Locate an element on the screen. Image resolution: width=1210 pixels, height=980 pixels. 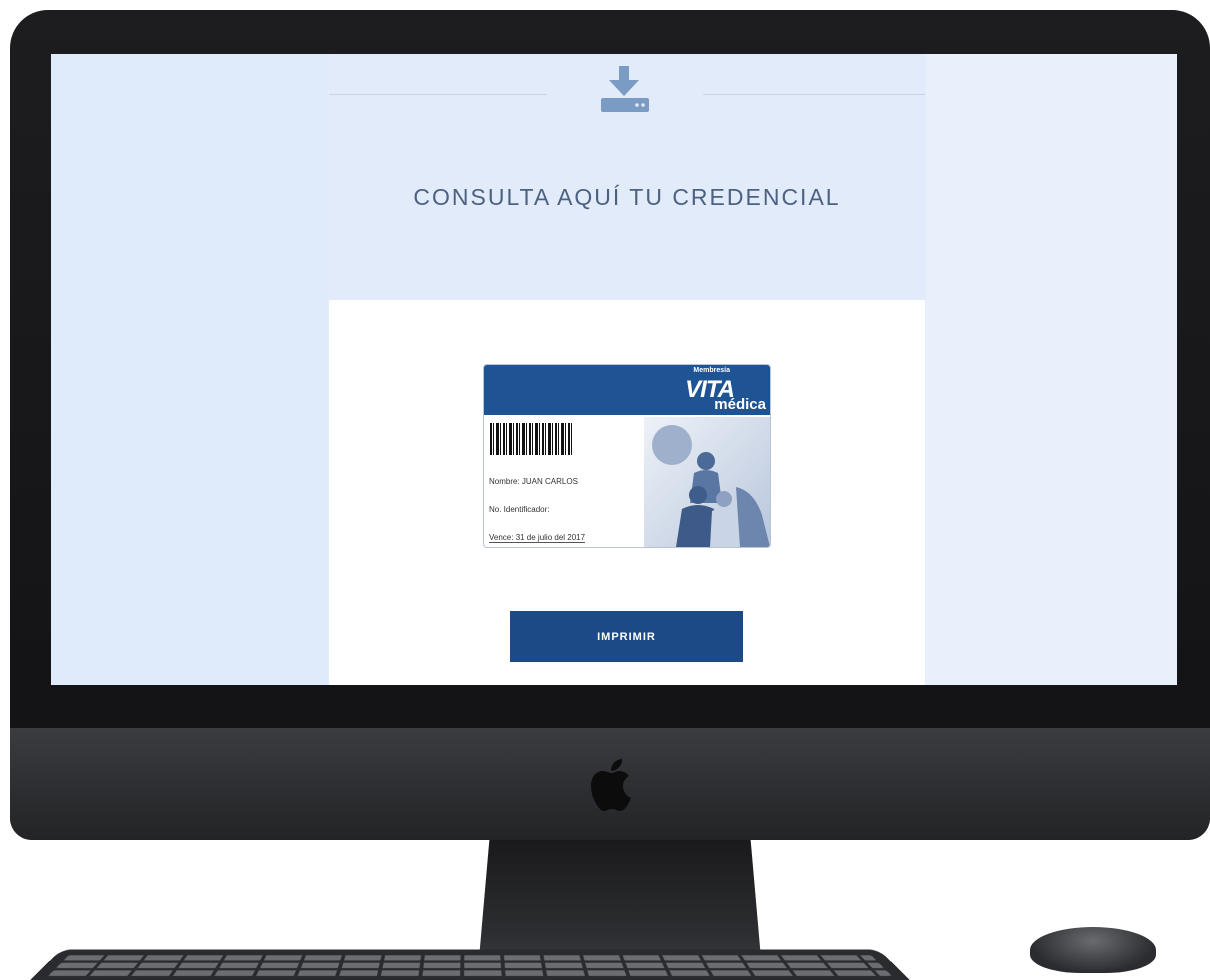
card-brand-sub: médica is located at coordinates (740, 404).